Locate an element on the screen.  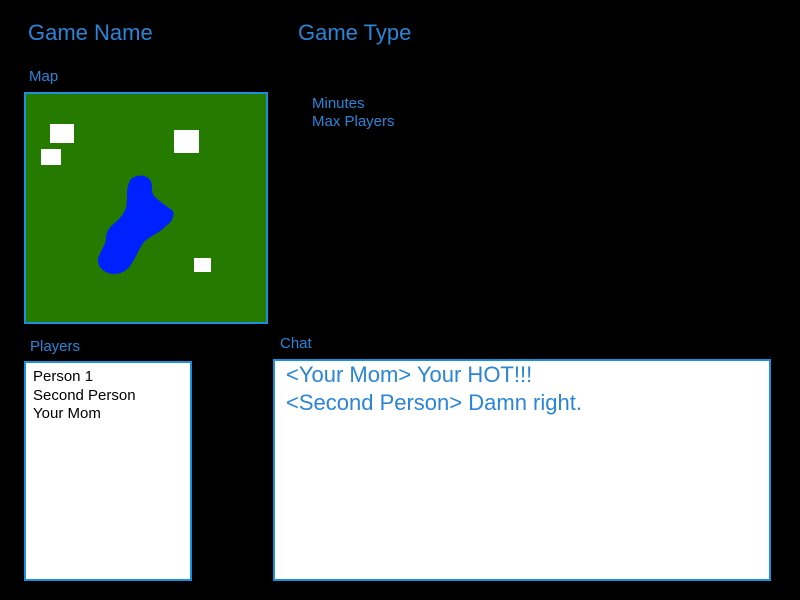
map-label: Map is located at coordinates (44, 76).